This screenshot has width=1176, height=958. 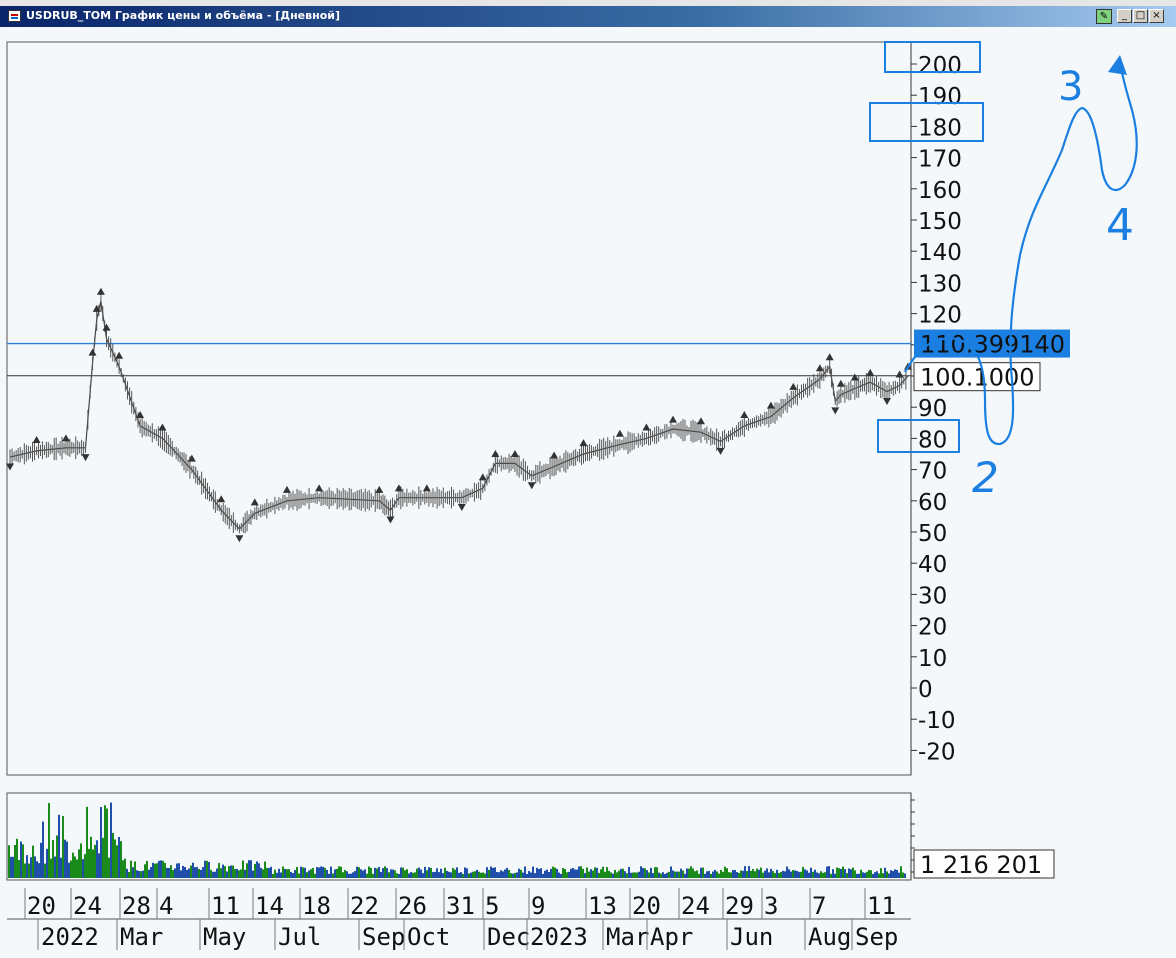 I want to click on month-label: Aug, so click(x=829, y=937).